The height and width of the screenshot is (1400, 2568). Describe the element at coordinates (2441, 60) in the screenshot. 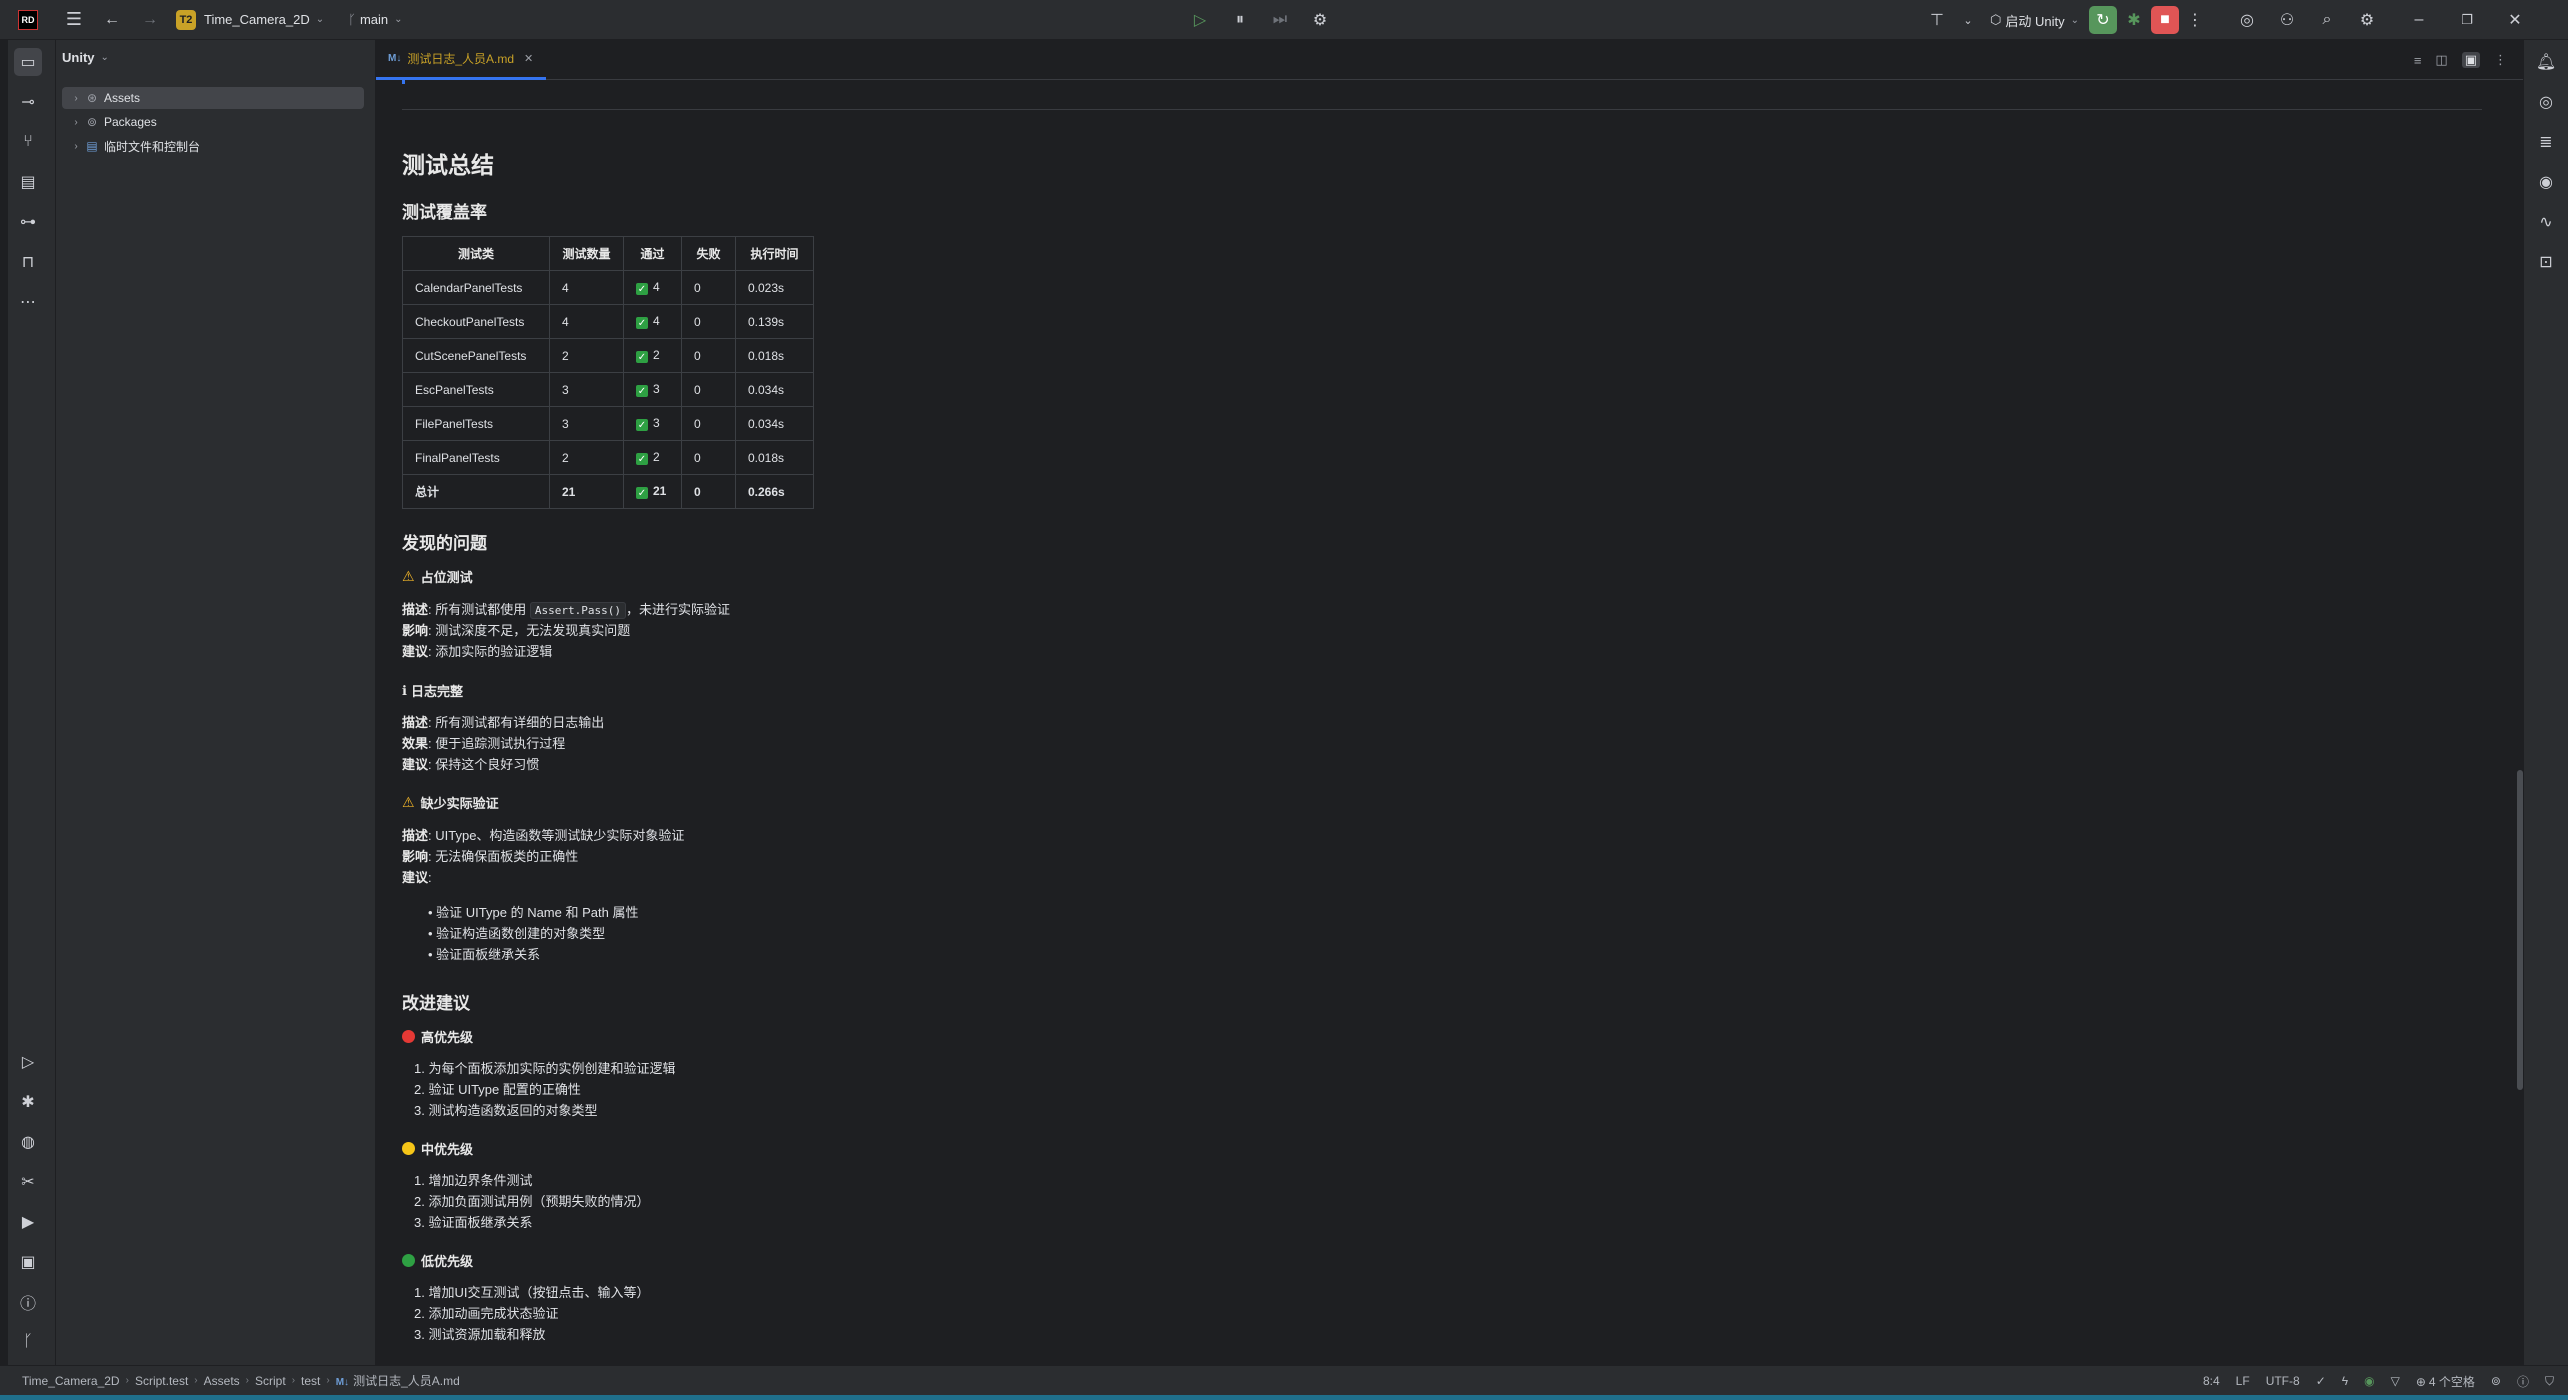

I see `split-view-icon: ◫` at that location.